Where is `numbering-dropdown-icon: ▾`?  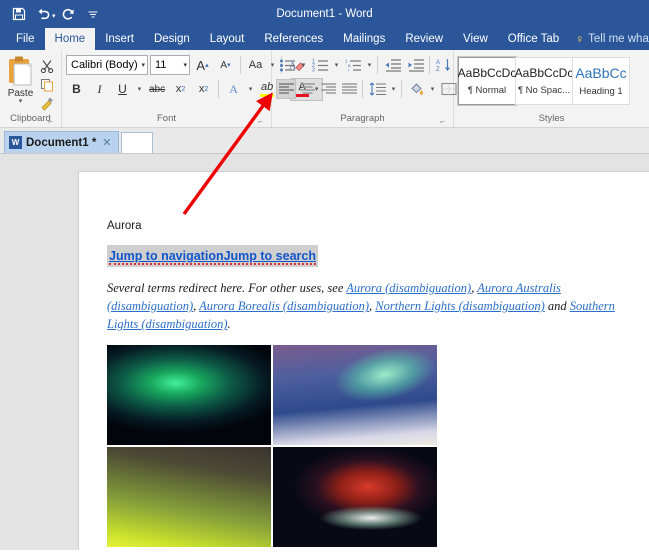 numbering-dropdown-icon: ▾ is located at coordinates (336, 65).